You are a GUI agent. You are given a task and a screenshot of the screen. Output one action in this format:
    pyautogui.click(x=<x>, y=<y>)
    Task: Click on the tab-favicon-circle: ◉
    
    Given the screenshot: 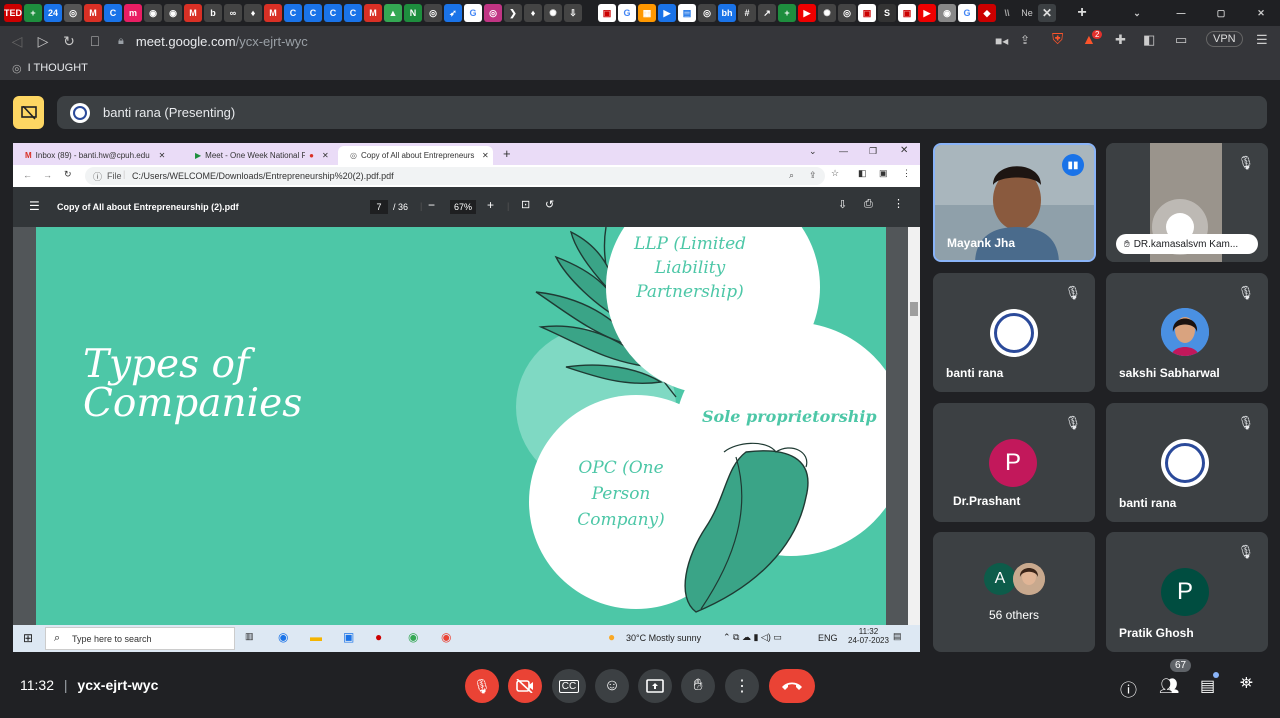 What is the action you would take?
    pyautogui.click(x=153, y=13)
    